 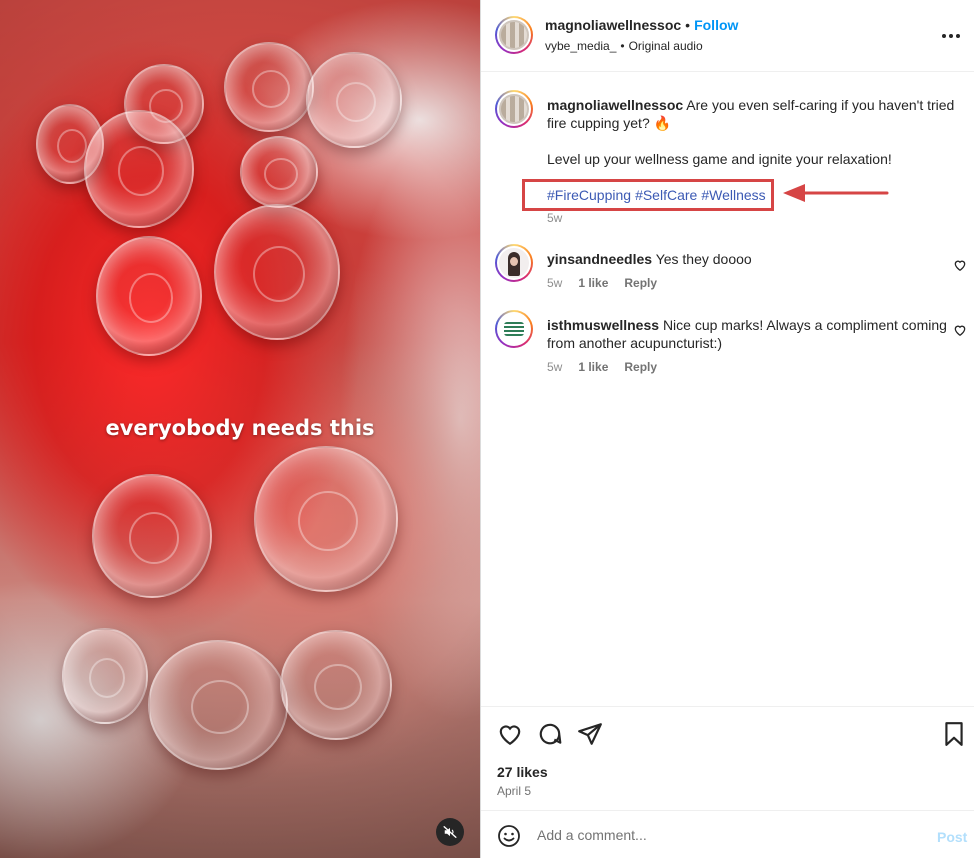 What do you see at coordinates (613, 25) in the screenshot?
I see `header-username: magnoliawellnessoc` at bounding box center [613, 25].